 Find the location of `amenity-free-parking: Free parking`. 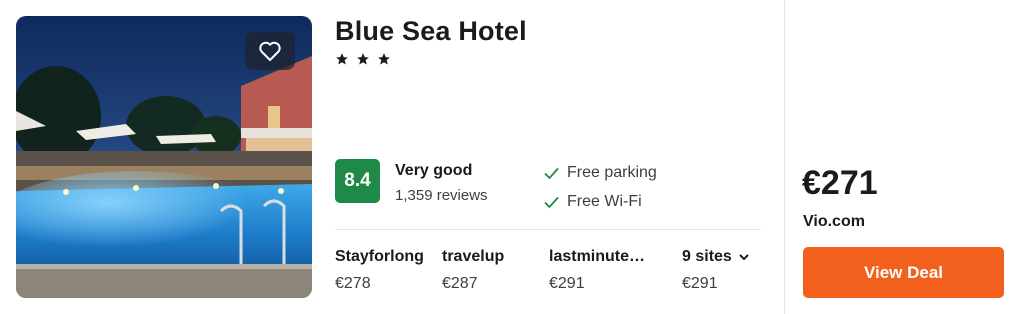

amenity-free-parking: Free parking is located at coordinates (600, 173).